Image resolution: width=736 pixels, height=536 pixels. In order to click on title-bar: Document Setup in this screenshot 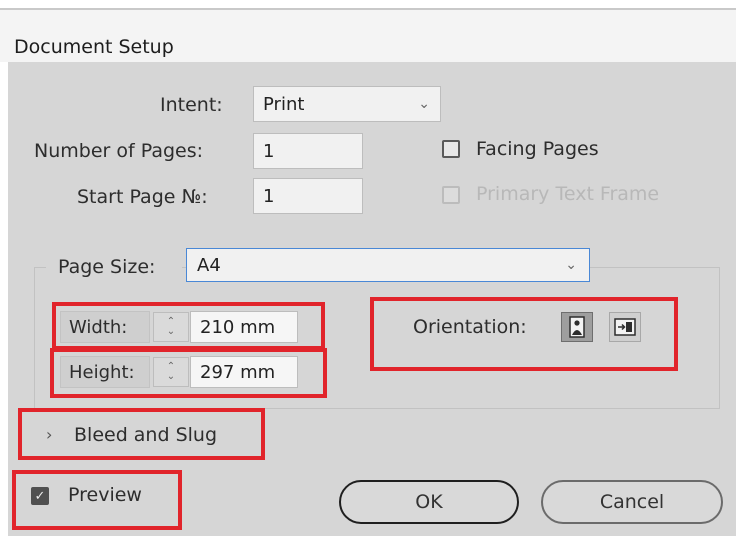, I will do `click(368, 36)`.